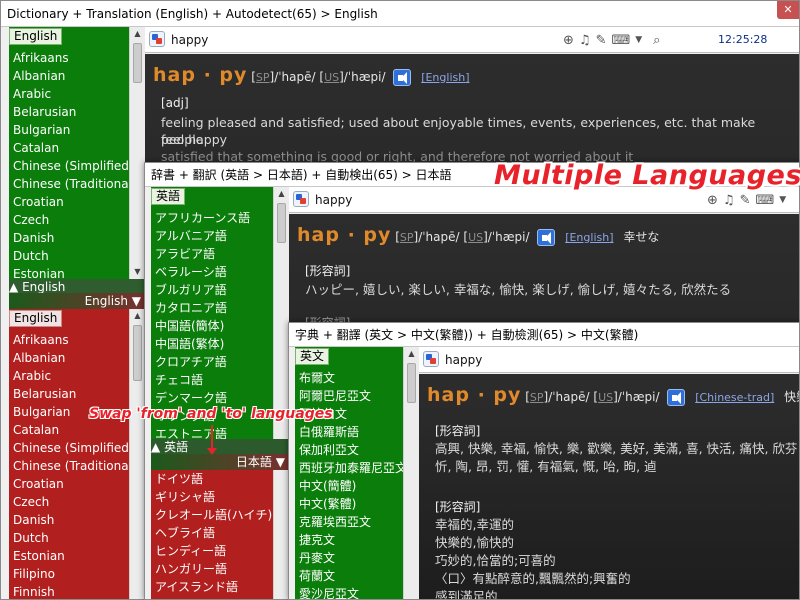 This screenshot has height=600, width=800. I want to click on language-item: 丹麥文, so click(349, 558).